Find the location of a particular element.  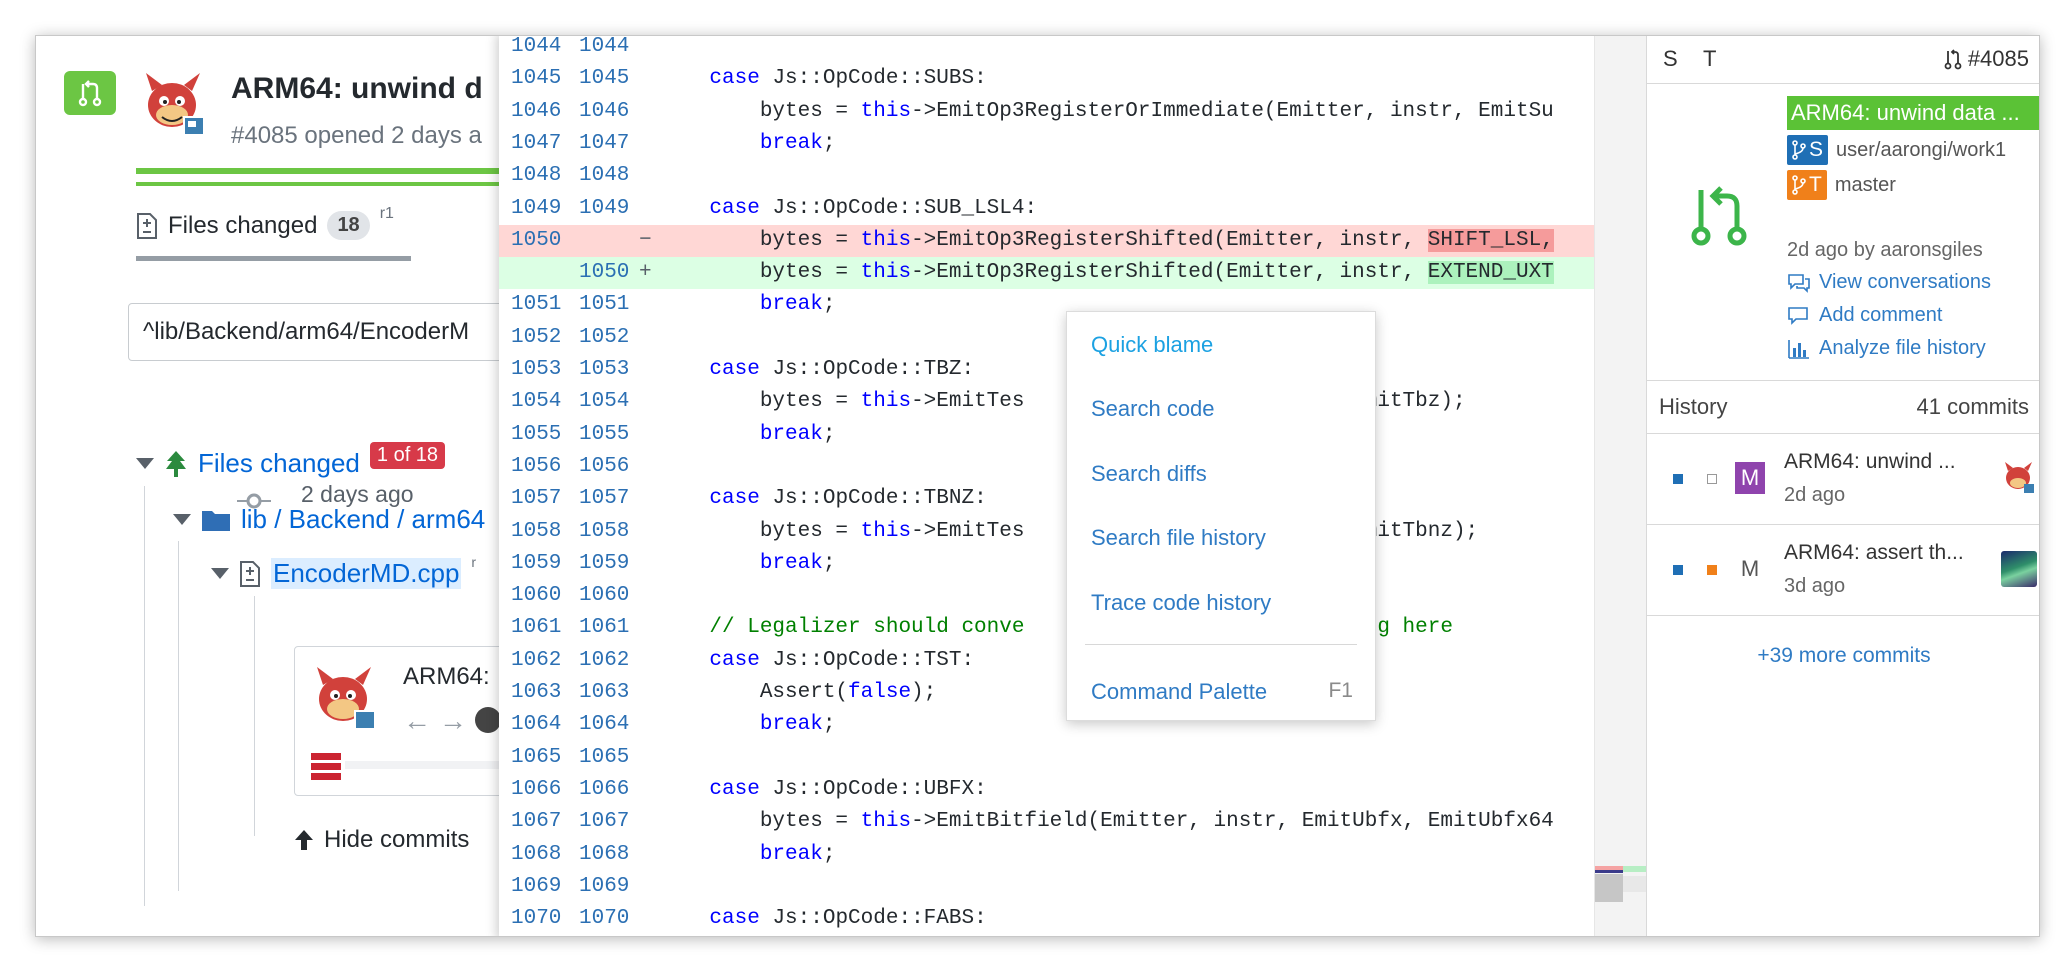

arrow-left-icon: ← is located at coordinates (417, 721).